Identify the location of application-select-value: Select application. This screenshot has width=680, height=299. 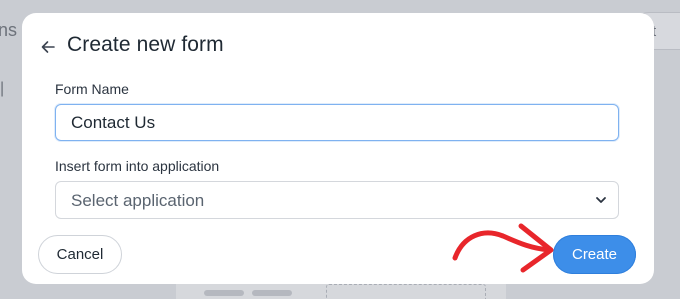
(138, 200).